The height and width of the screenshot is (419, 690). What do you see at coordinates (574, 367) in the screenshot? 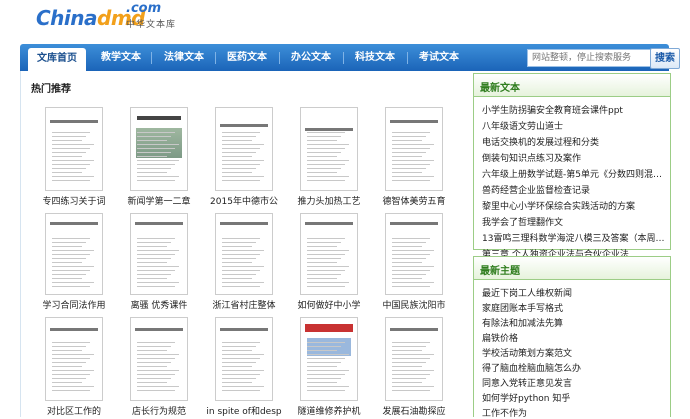
I see `topic-item: 得了脑血栓脑血脑怎么办` at bounding box center [574, 367].